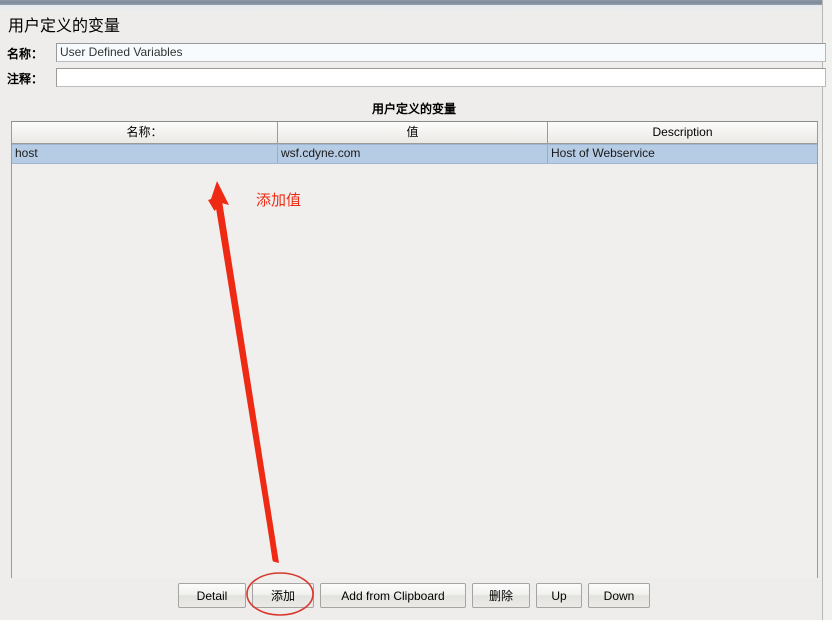 The height and width of the screenshot is (620, 832). I want to click on detail-button: Detail, so click(212, 595).